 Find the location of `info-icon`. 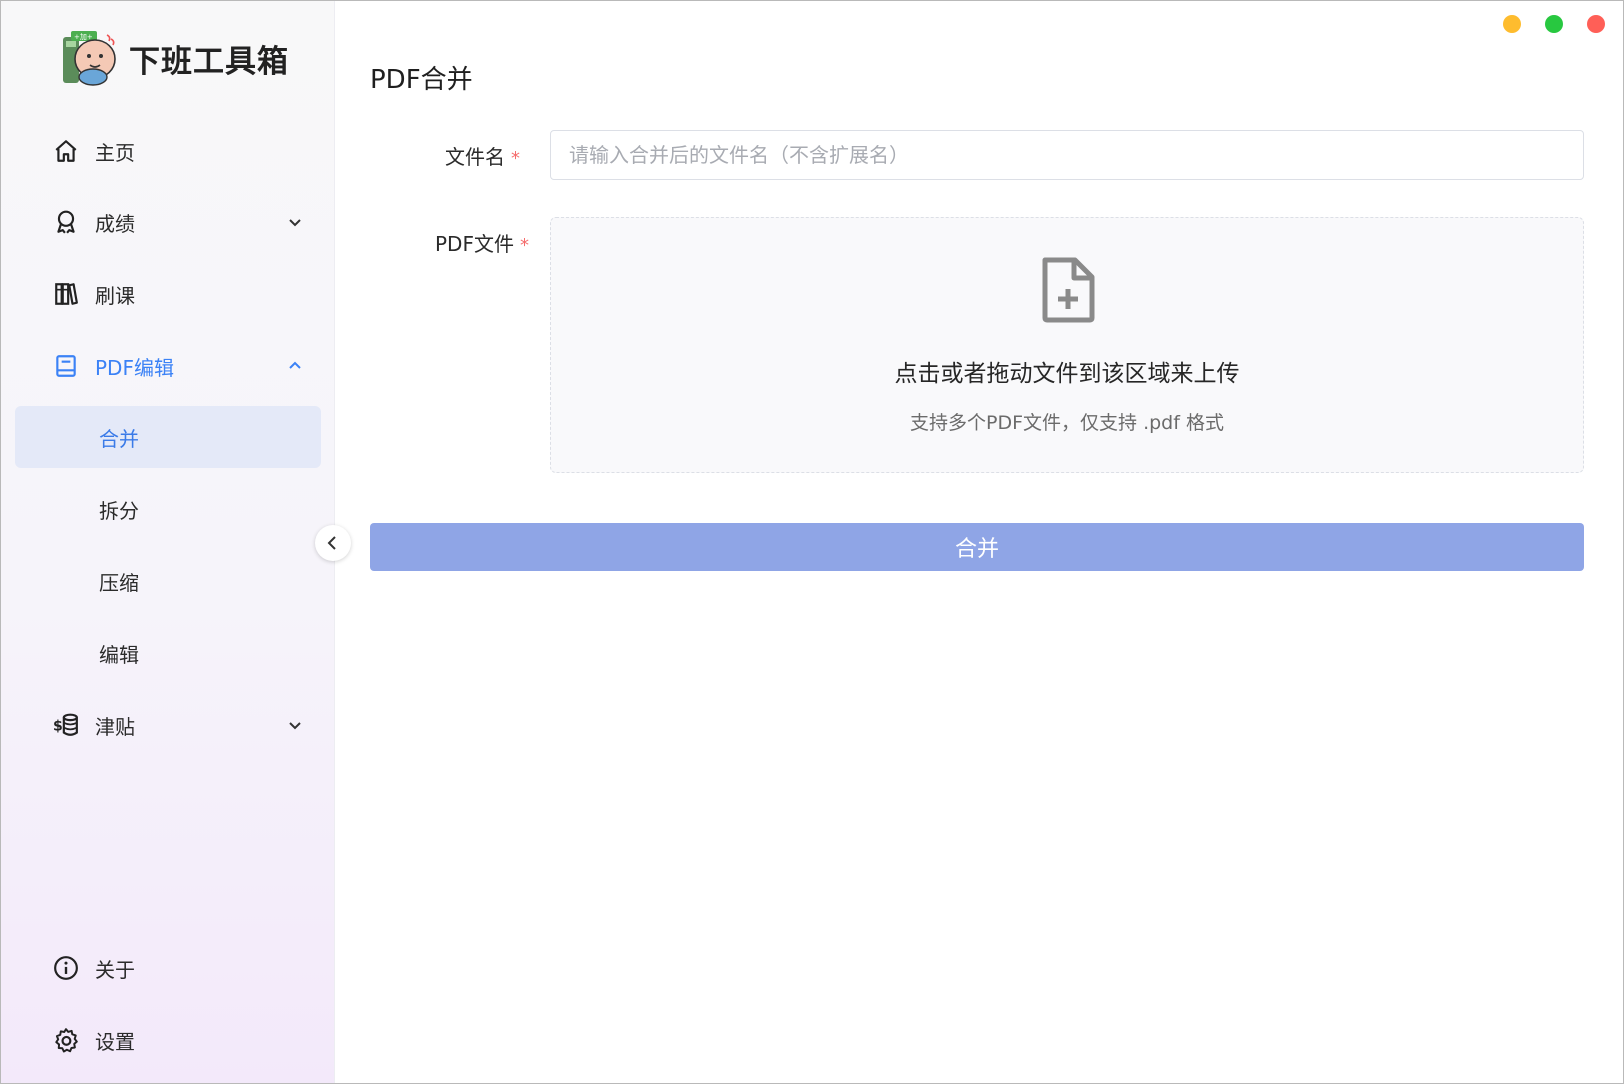

info-icon is located at coordinates (66, 968).